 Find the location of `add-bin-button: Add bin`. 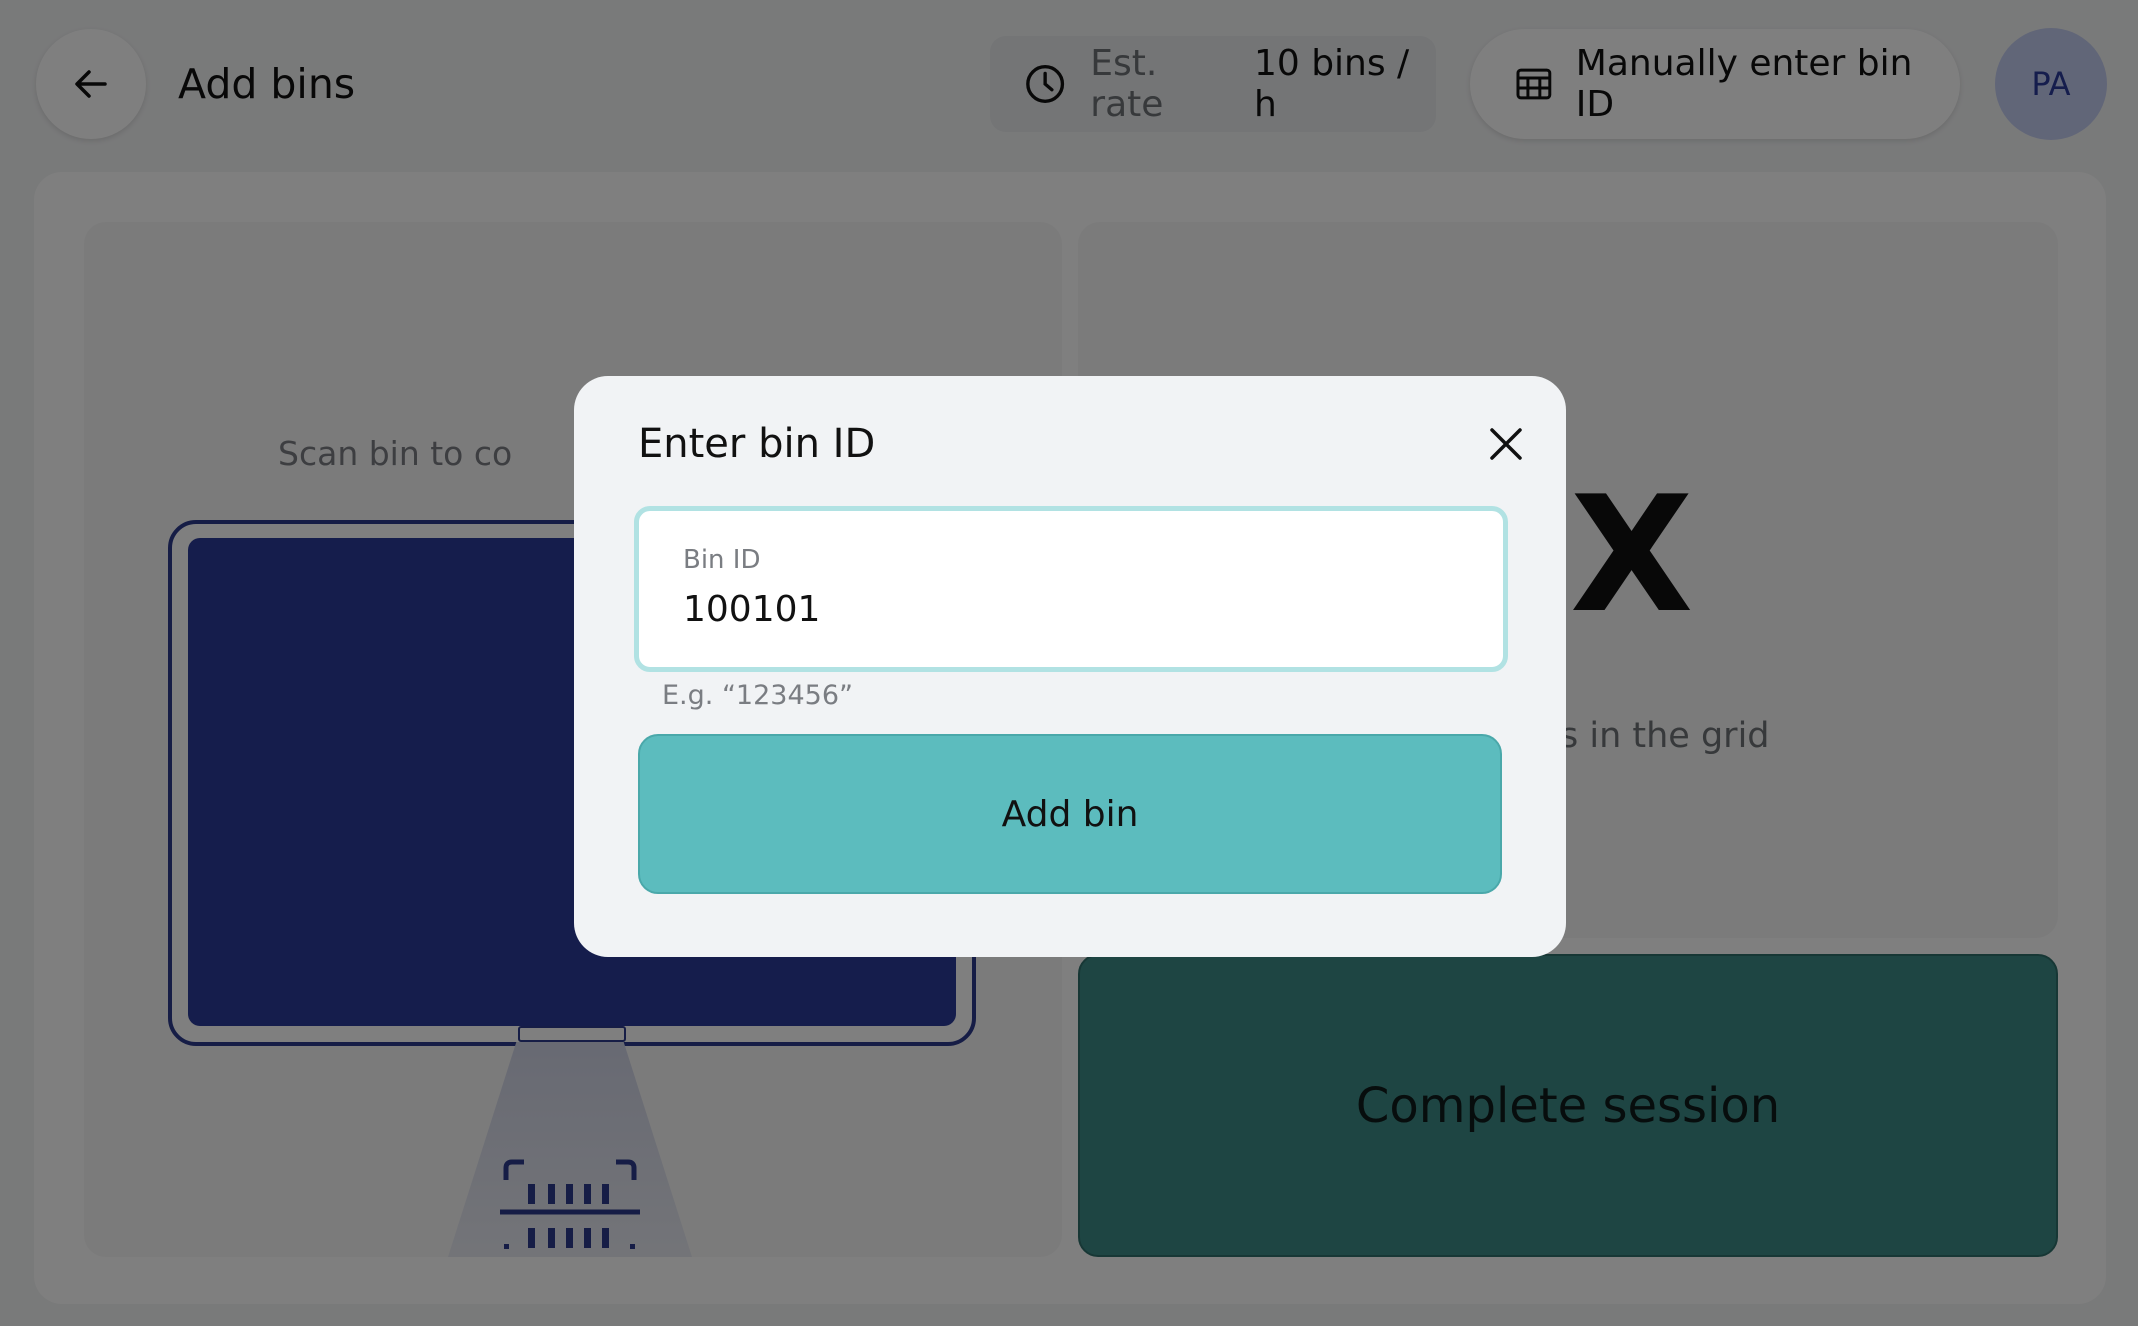

add-bin-button: Add bin is located at coordinates (1070, 814).